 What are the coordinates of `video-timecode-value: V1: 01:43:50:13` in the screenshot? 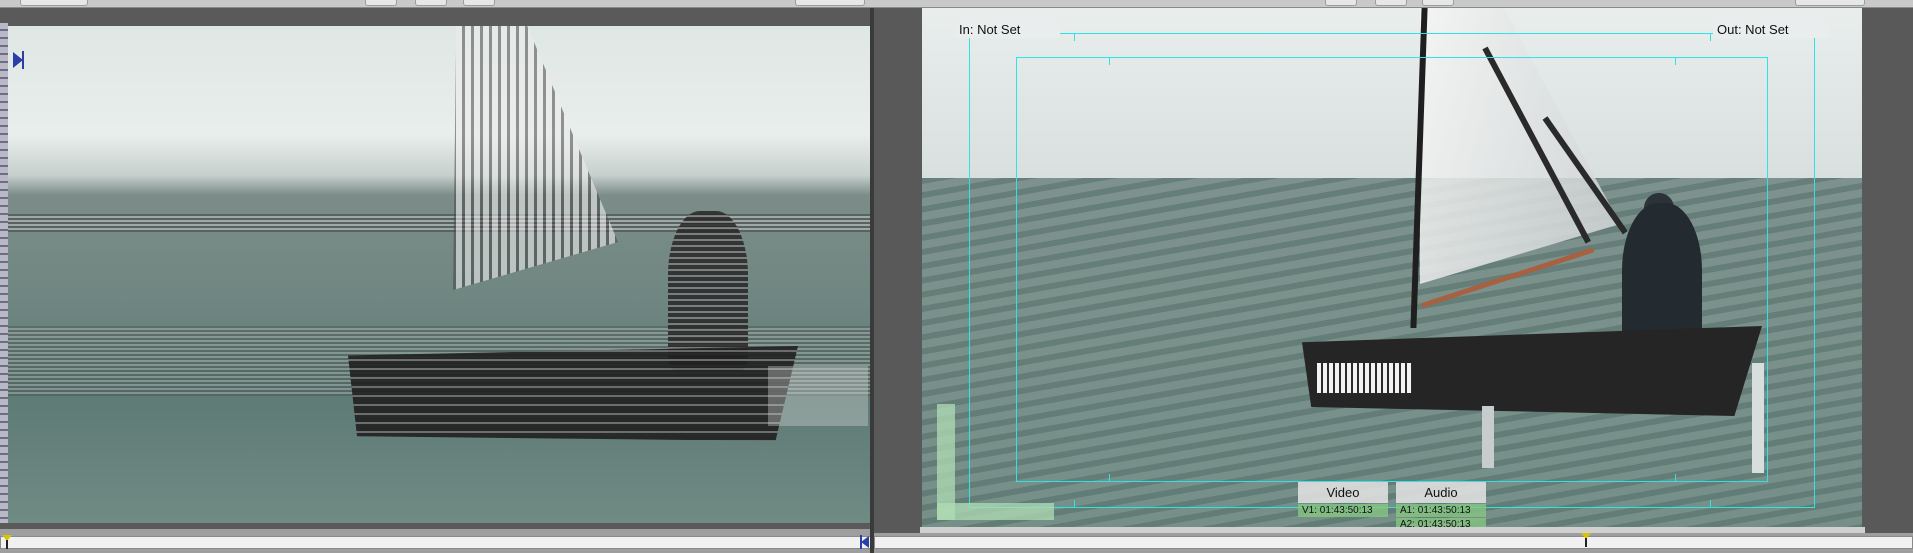 It's located at (1343, 510).